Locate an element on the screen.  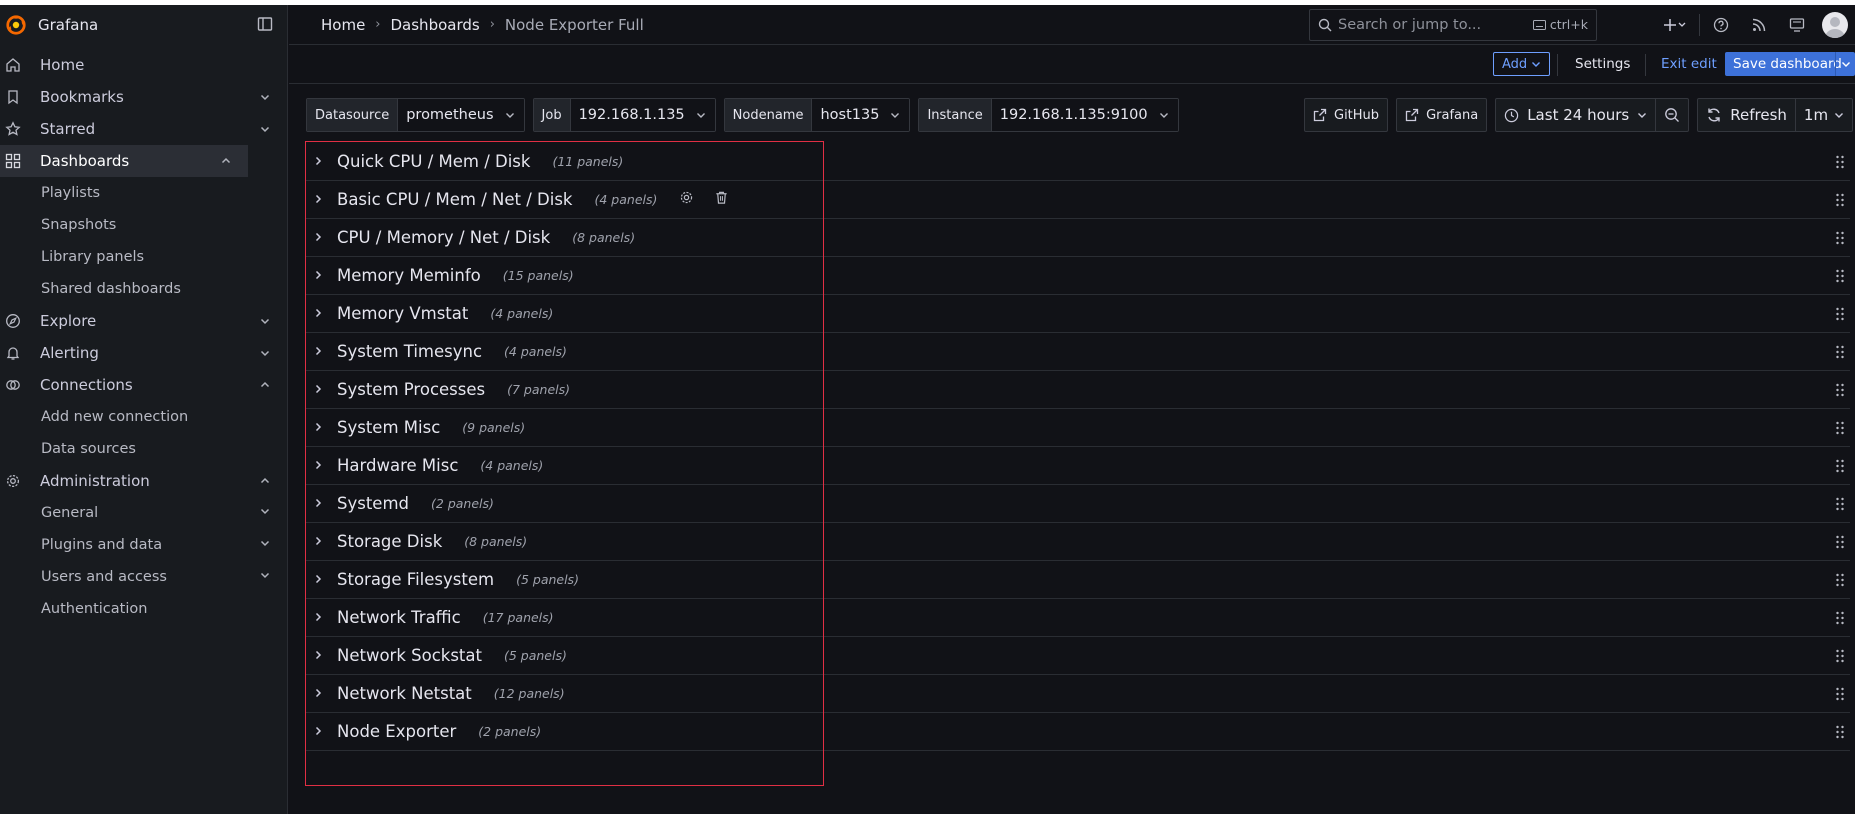
row-title: Systemd is located at coordinates (373, 503).